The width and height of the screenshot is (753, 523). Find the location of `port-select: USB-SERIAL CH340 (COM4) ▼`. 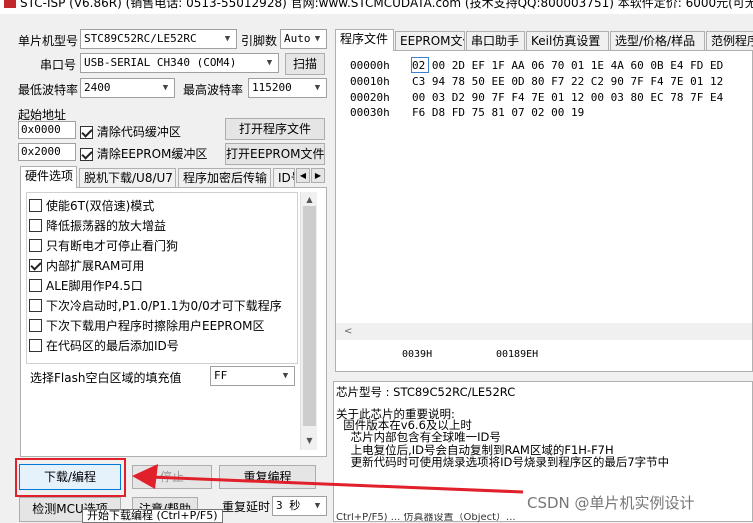

port-select: USB-SERIAL CH340 (COM4) ▼ is located at coordinates (179, 63).